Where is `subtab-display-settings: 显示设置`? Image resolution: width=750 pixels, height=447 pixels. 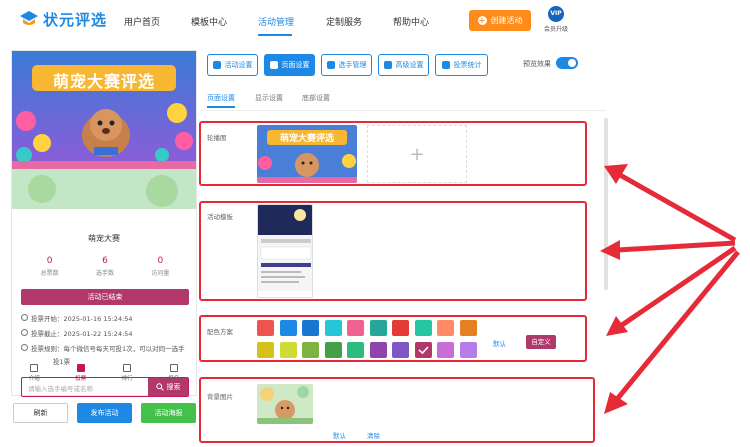
subtab-display-settings: 显示设置 is located at coordinates (269, 98).